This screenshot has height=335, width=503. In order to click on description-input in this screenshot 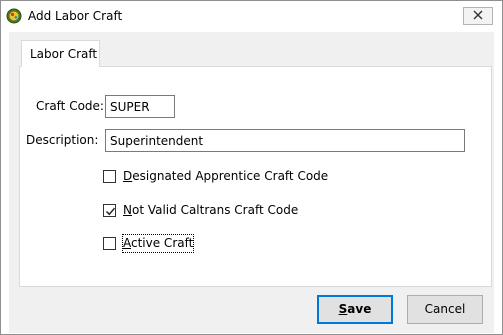, I will do `click(285, 140)`.